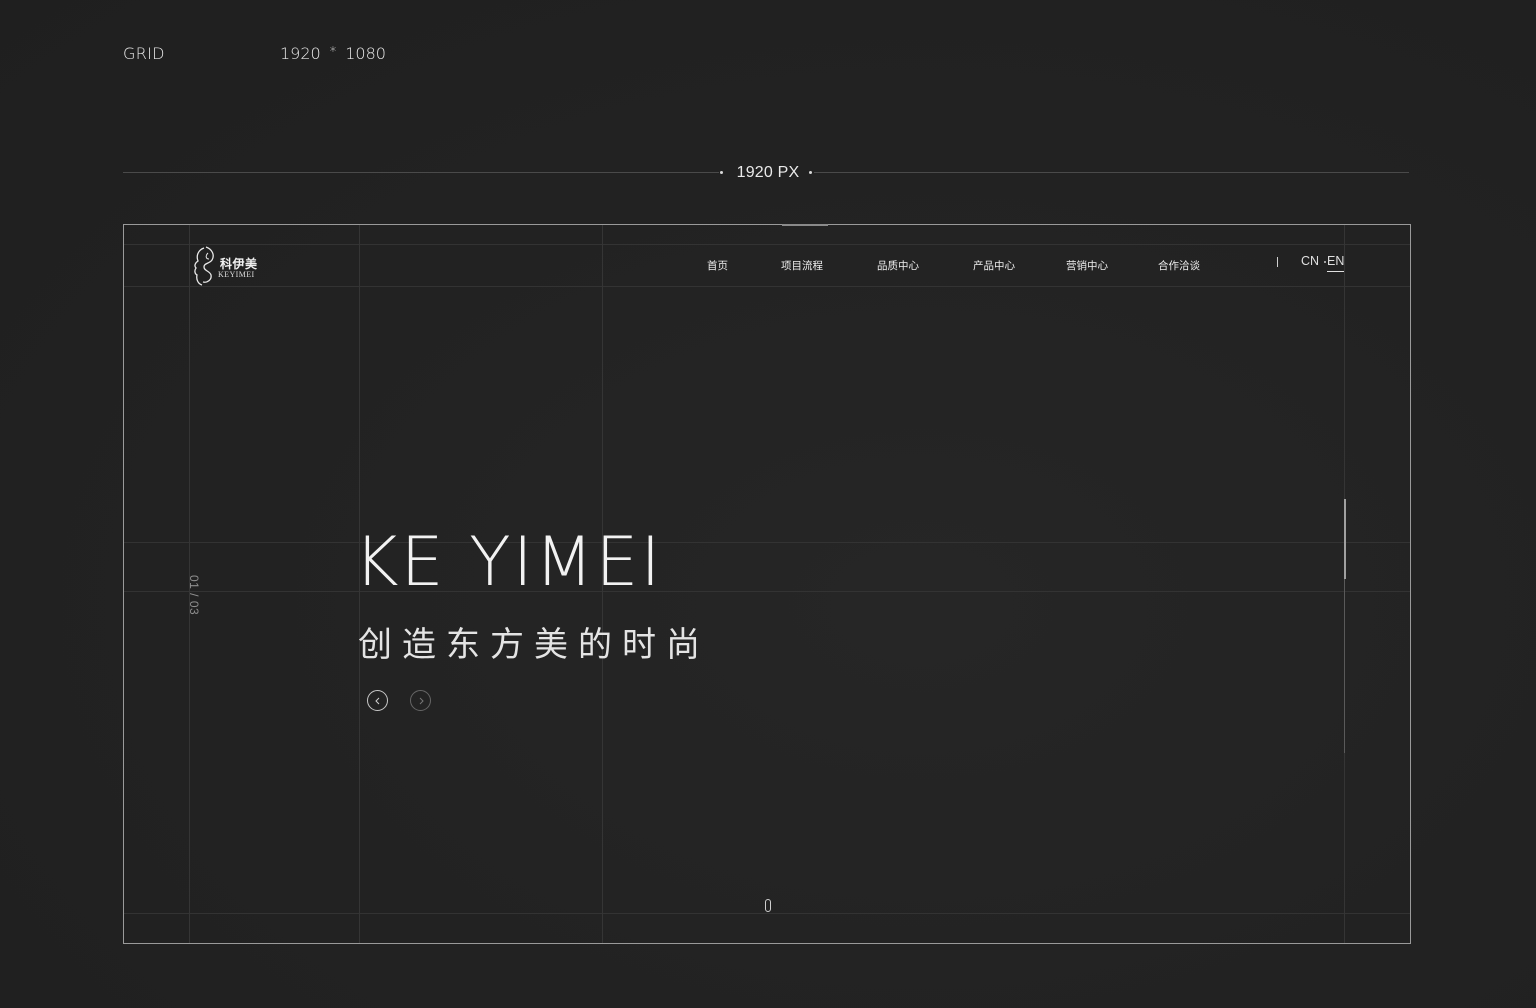 This screenshot has height=1008, width=1536. I want to click on times-sign: *, so click(333, 52).